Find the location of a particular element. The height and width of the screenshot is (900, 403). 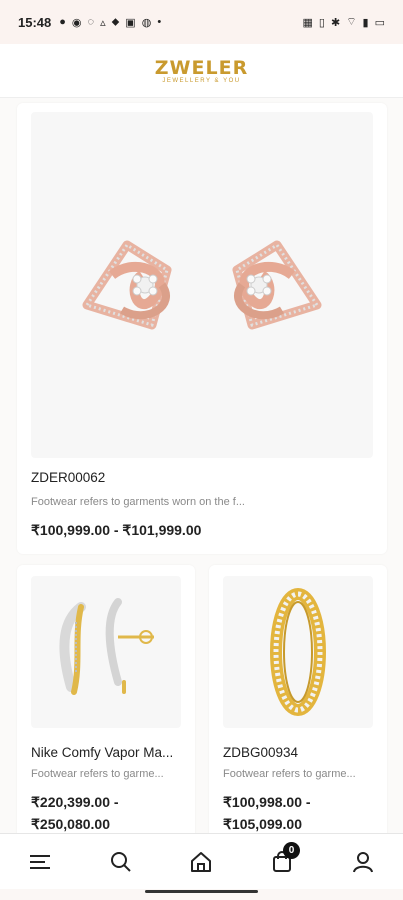

gesture-handle is located at coordinates (201, 891).